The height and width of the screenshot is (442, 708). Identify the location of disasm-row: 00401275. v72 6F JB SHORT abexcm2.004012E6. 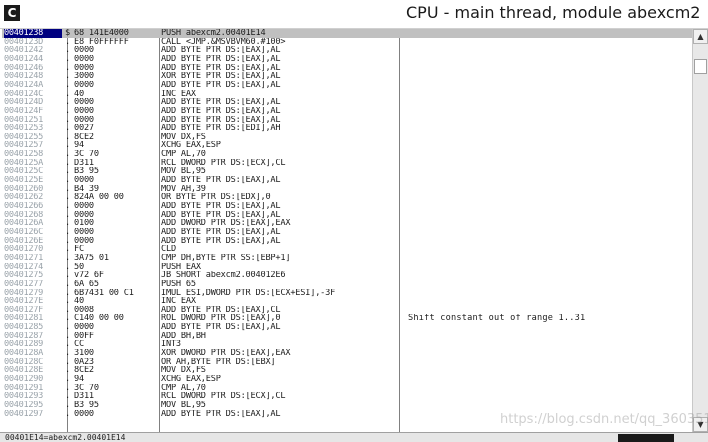
(347, 275).